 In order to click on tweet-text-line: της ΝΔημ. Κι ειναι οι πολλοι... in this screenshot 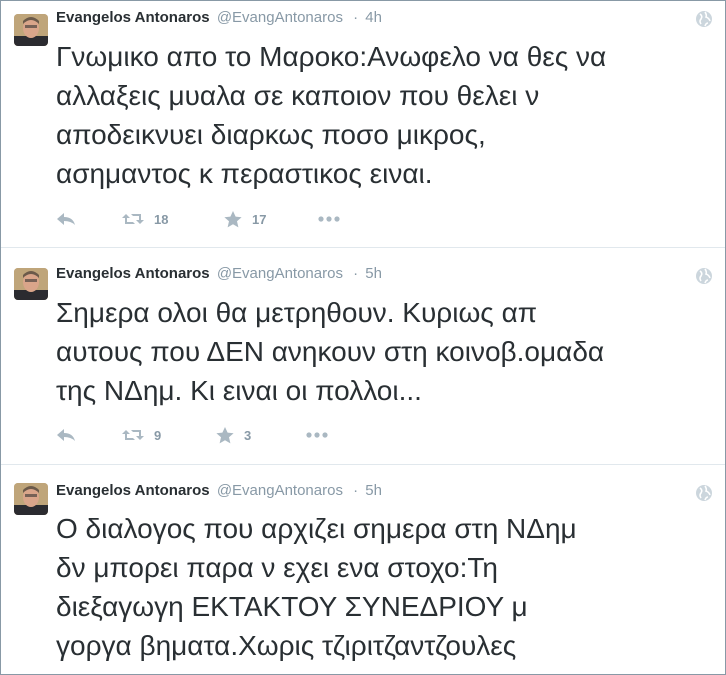, I will do `click(239, 390)`.